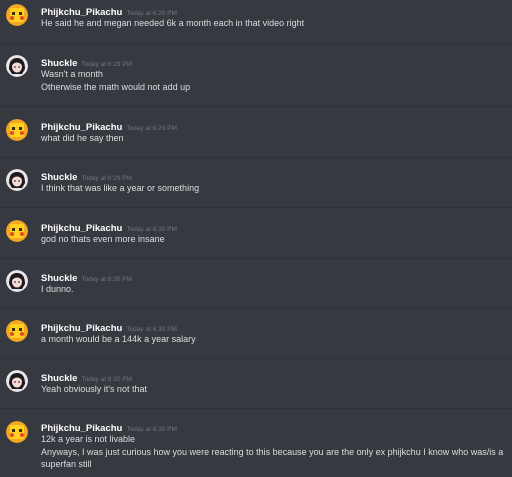 The image size is (512, 477). What do you see at coordinates (82, 138) in the screenshot?
I see `message-line: what did he say then` at bounding box center [82, 138].